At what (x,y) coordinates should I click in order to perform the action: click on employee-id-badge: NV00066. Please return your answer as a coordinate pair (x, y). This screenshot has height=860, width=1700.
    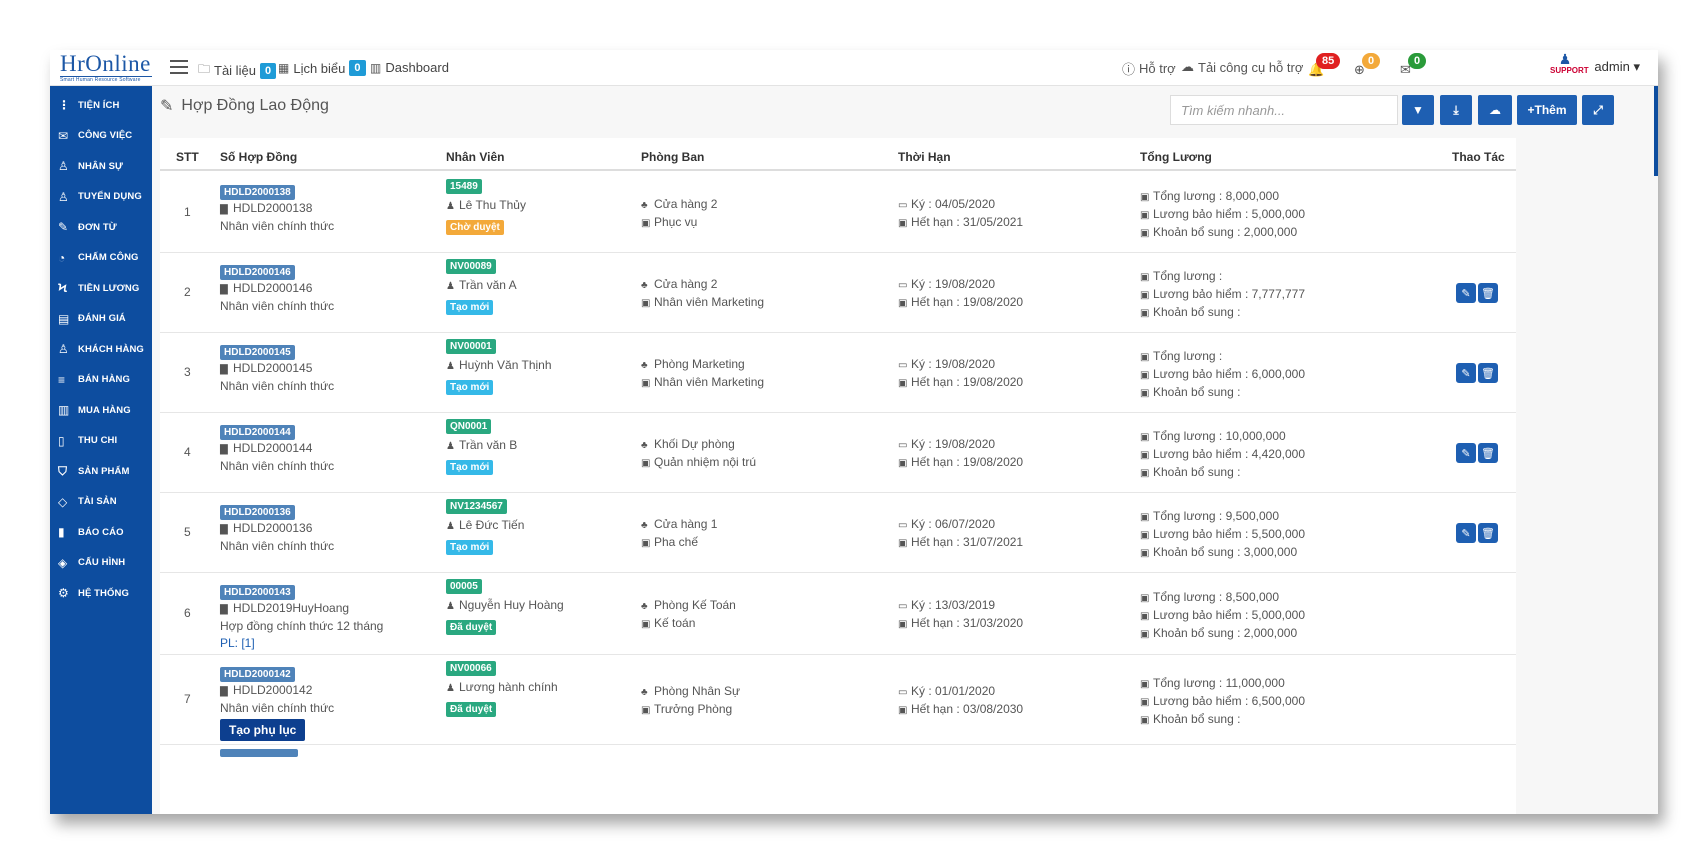
    Looking at the image, I should click on (471, 668).